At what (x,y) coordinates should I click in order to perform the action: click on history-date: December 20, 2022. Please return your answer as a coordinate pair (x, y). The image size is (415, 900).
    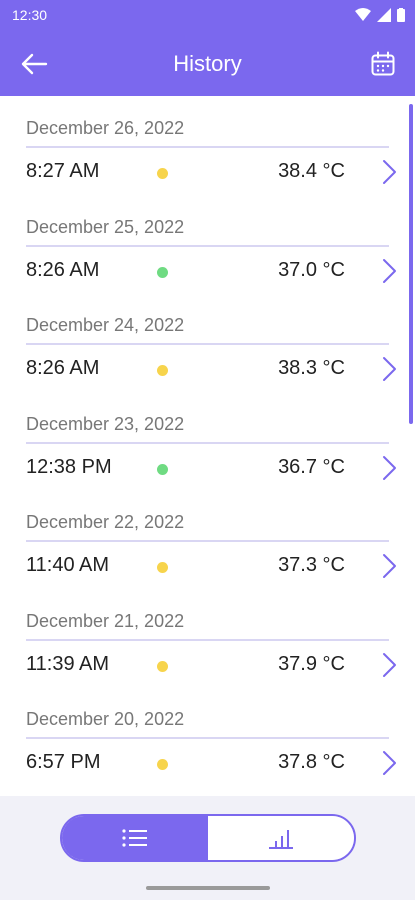
    Looking at the image, I should click on (105, 719).